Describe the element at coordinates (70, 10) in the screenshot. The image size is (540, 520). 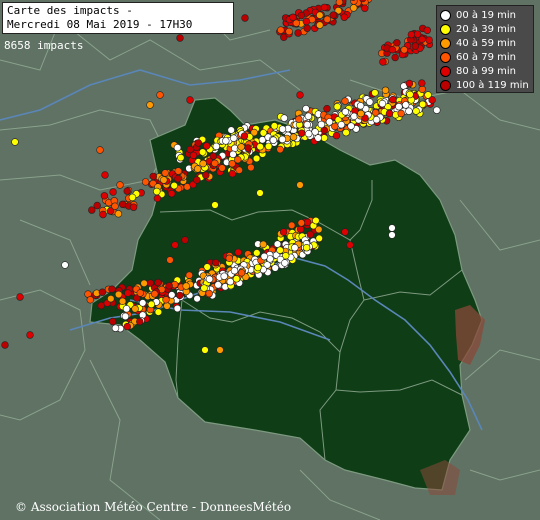
I see `map-title: Carte des impacts -` at that location.